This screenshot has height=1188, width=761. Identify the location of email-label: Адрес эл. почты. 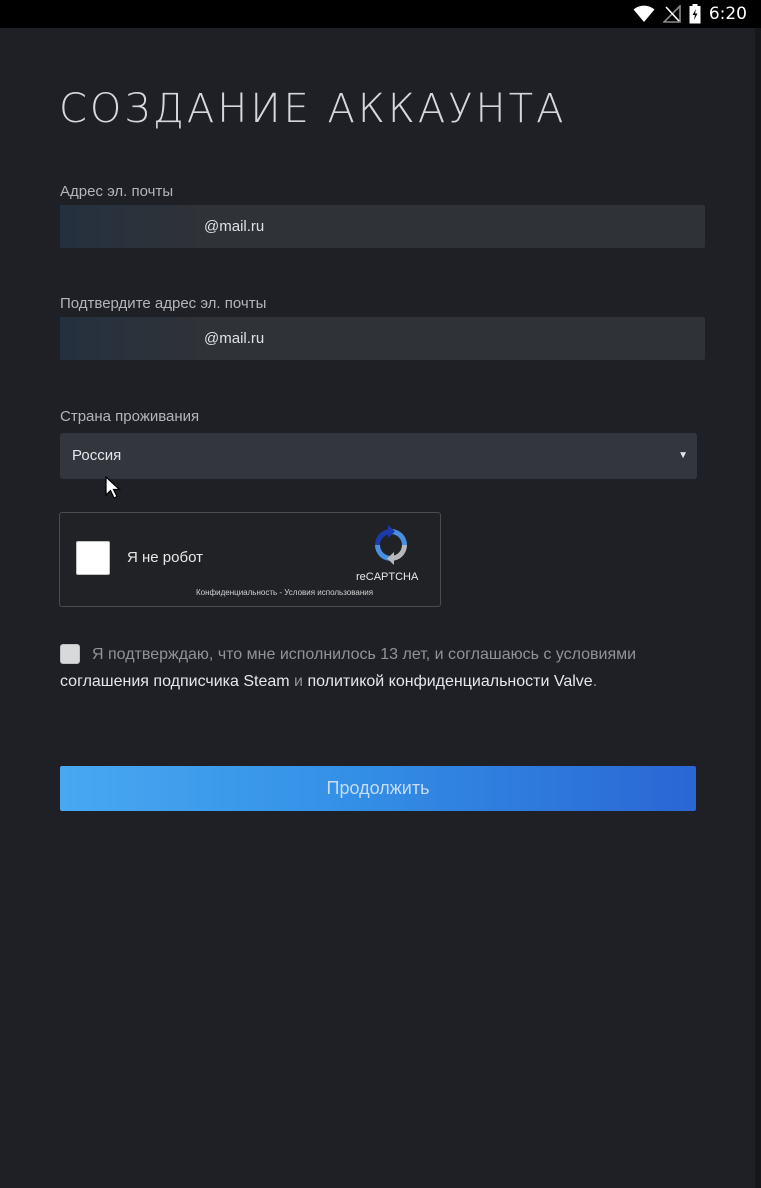
(117, 191).